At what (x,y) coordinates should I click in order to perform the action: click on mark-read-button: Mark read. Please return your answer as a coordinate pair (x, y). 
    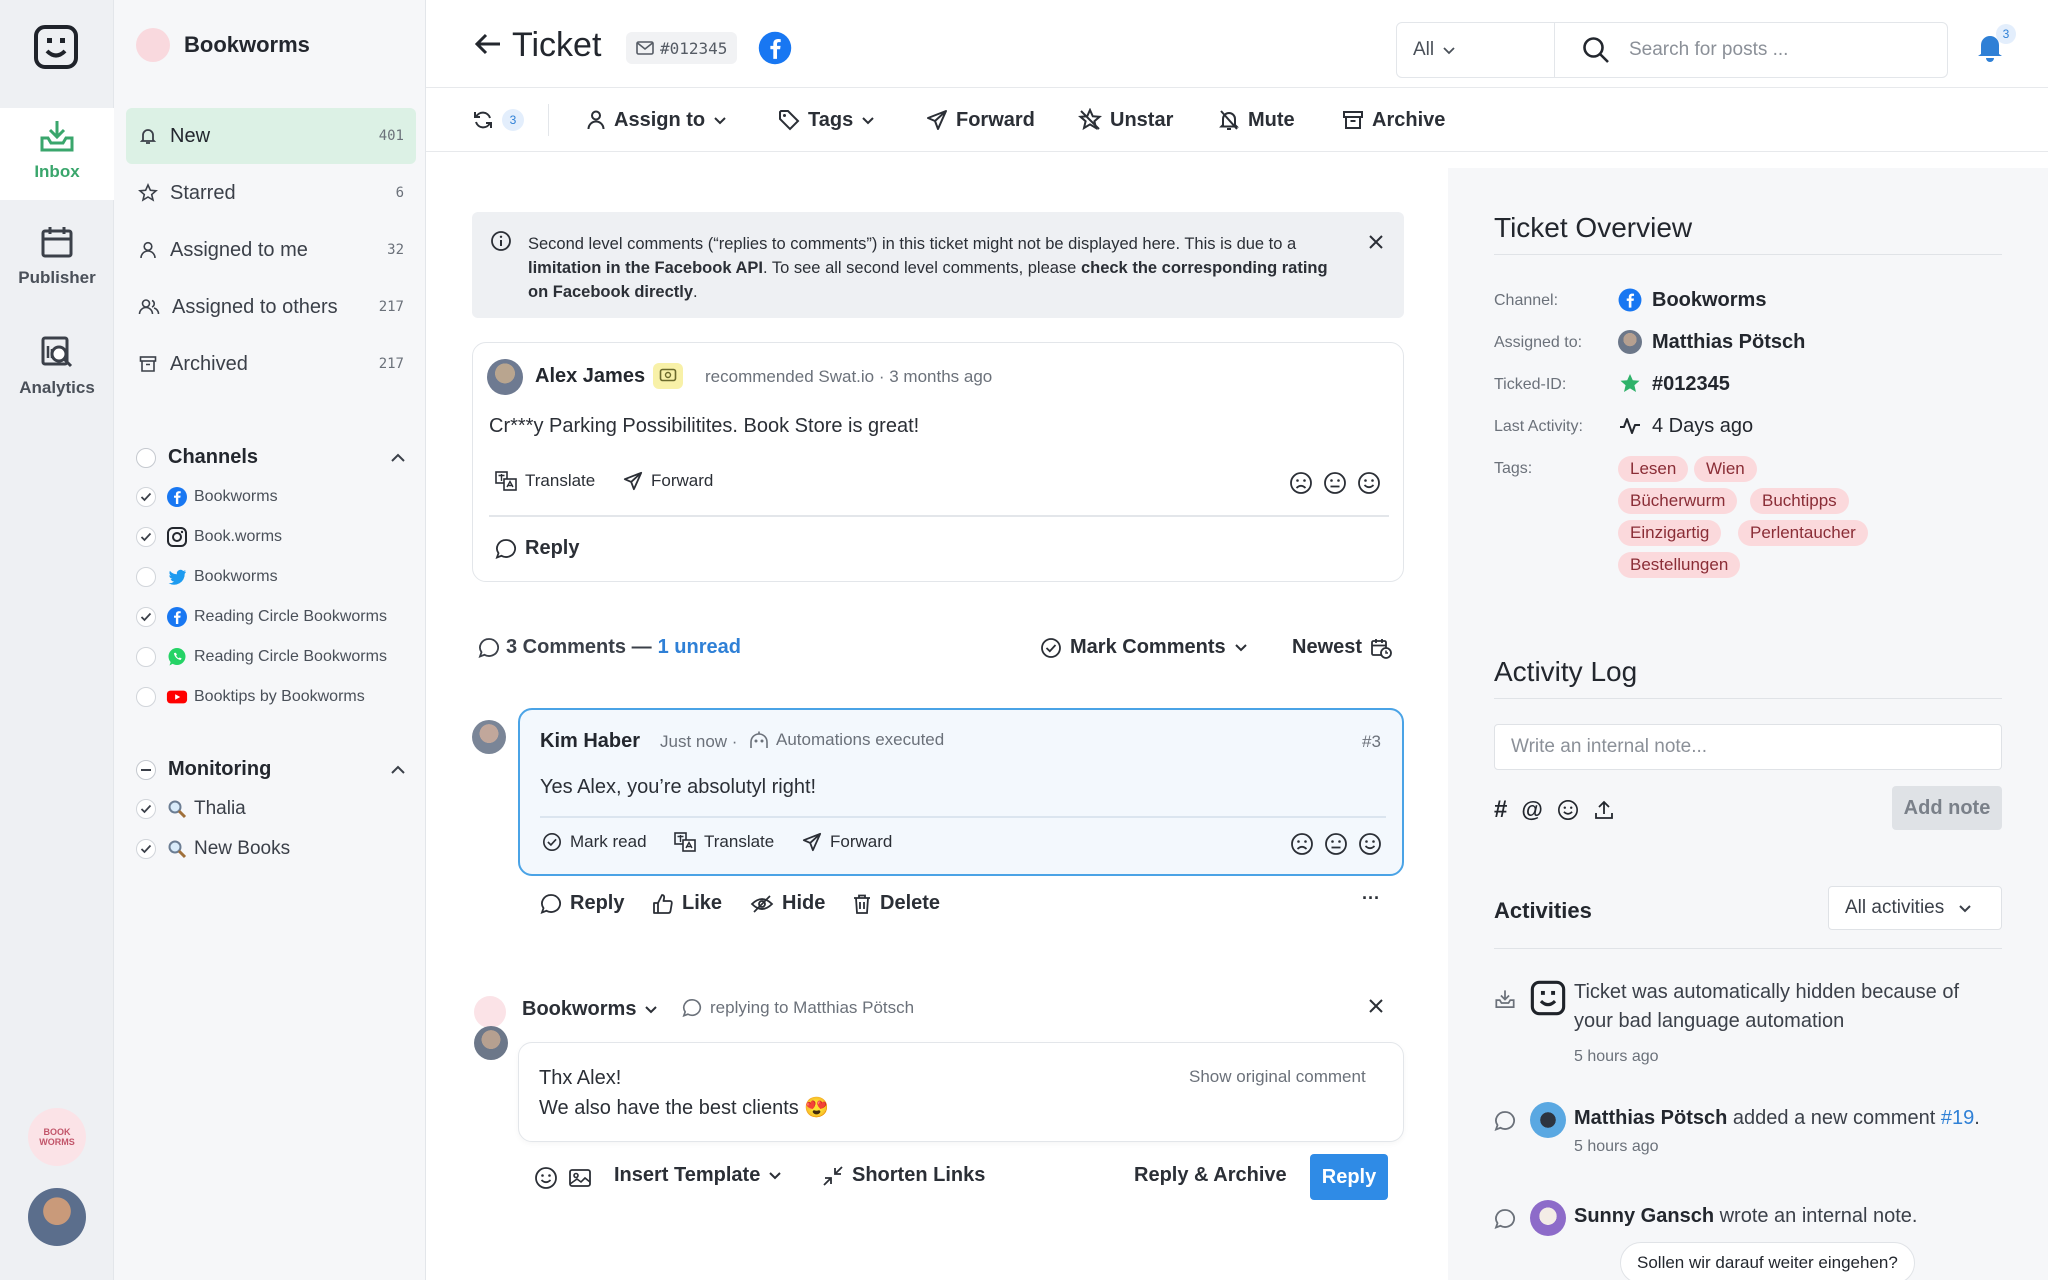
    Looking at the image, I should click on (594, 842).